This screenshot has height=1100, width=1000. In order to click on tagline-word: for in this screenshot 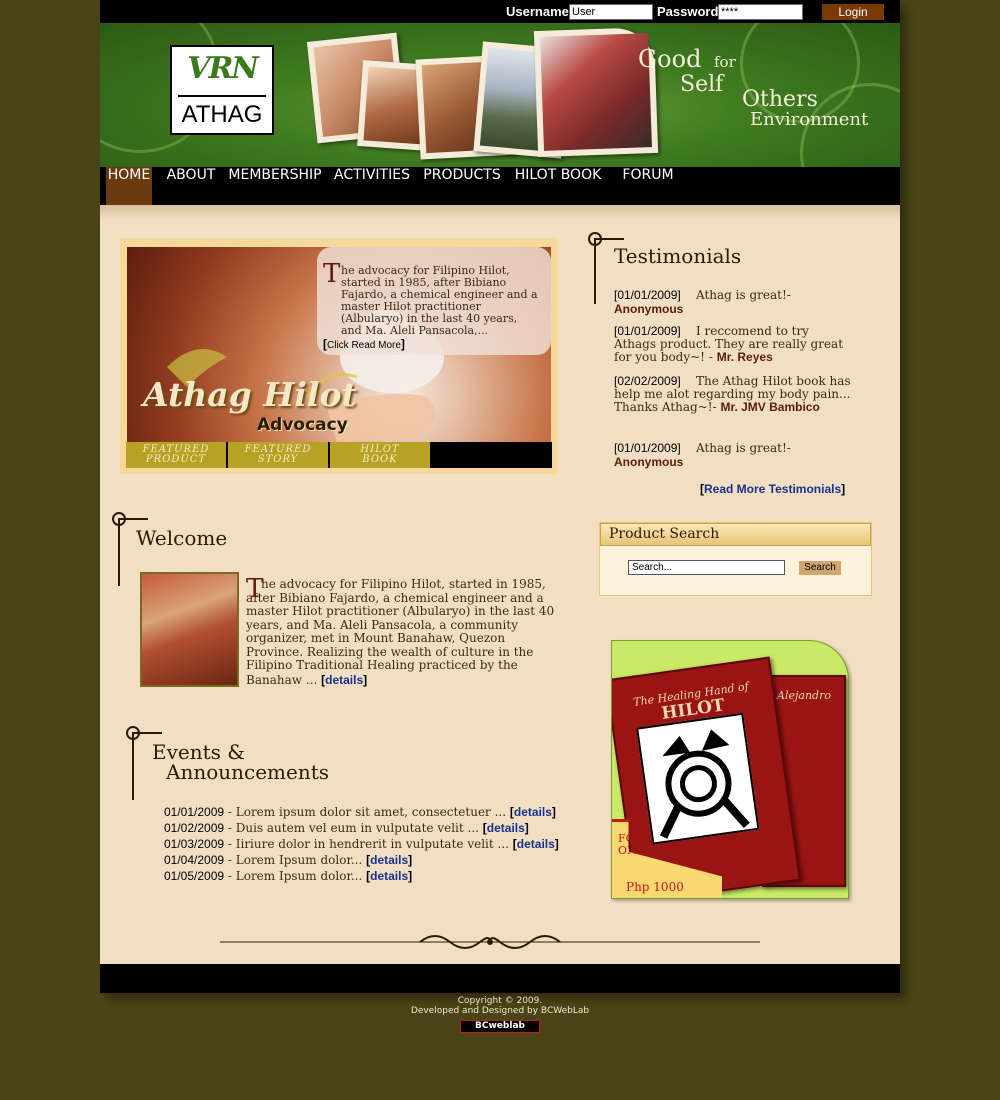, I will do `click(725, 62)`.